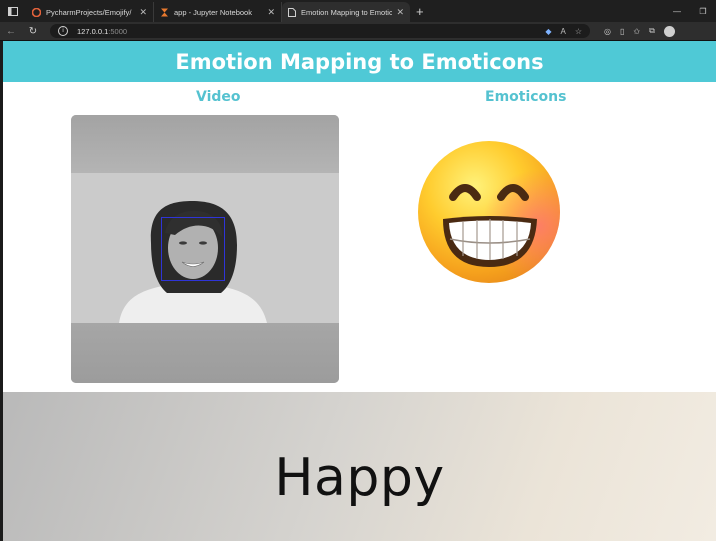  What do you see at coordinates (548, 31) in the screenshot?
I see `tag-icon: ◆` at bounding box center [548, 31].